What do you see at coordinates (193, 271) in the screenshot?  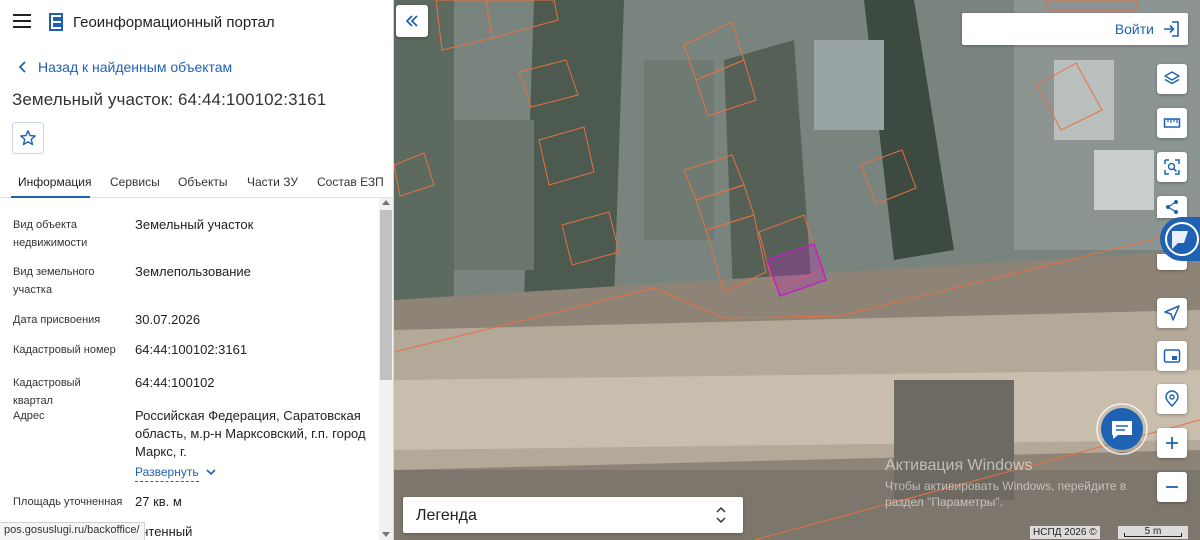 I see `info-value: Землепользование` at bounding box center [193, 271].